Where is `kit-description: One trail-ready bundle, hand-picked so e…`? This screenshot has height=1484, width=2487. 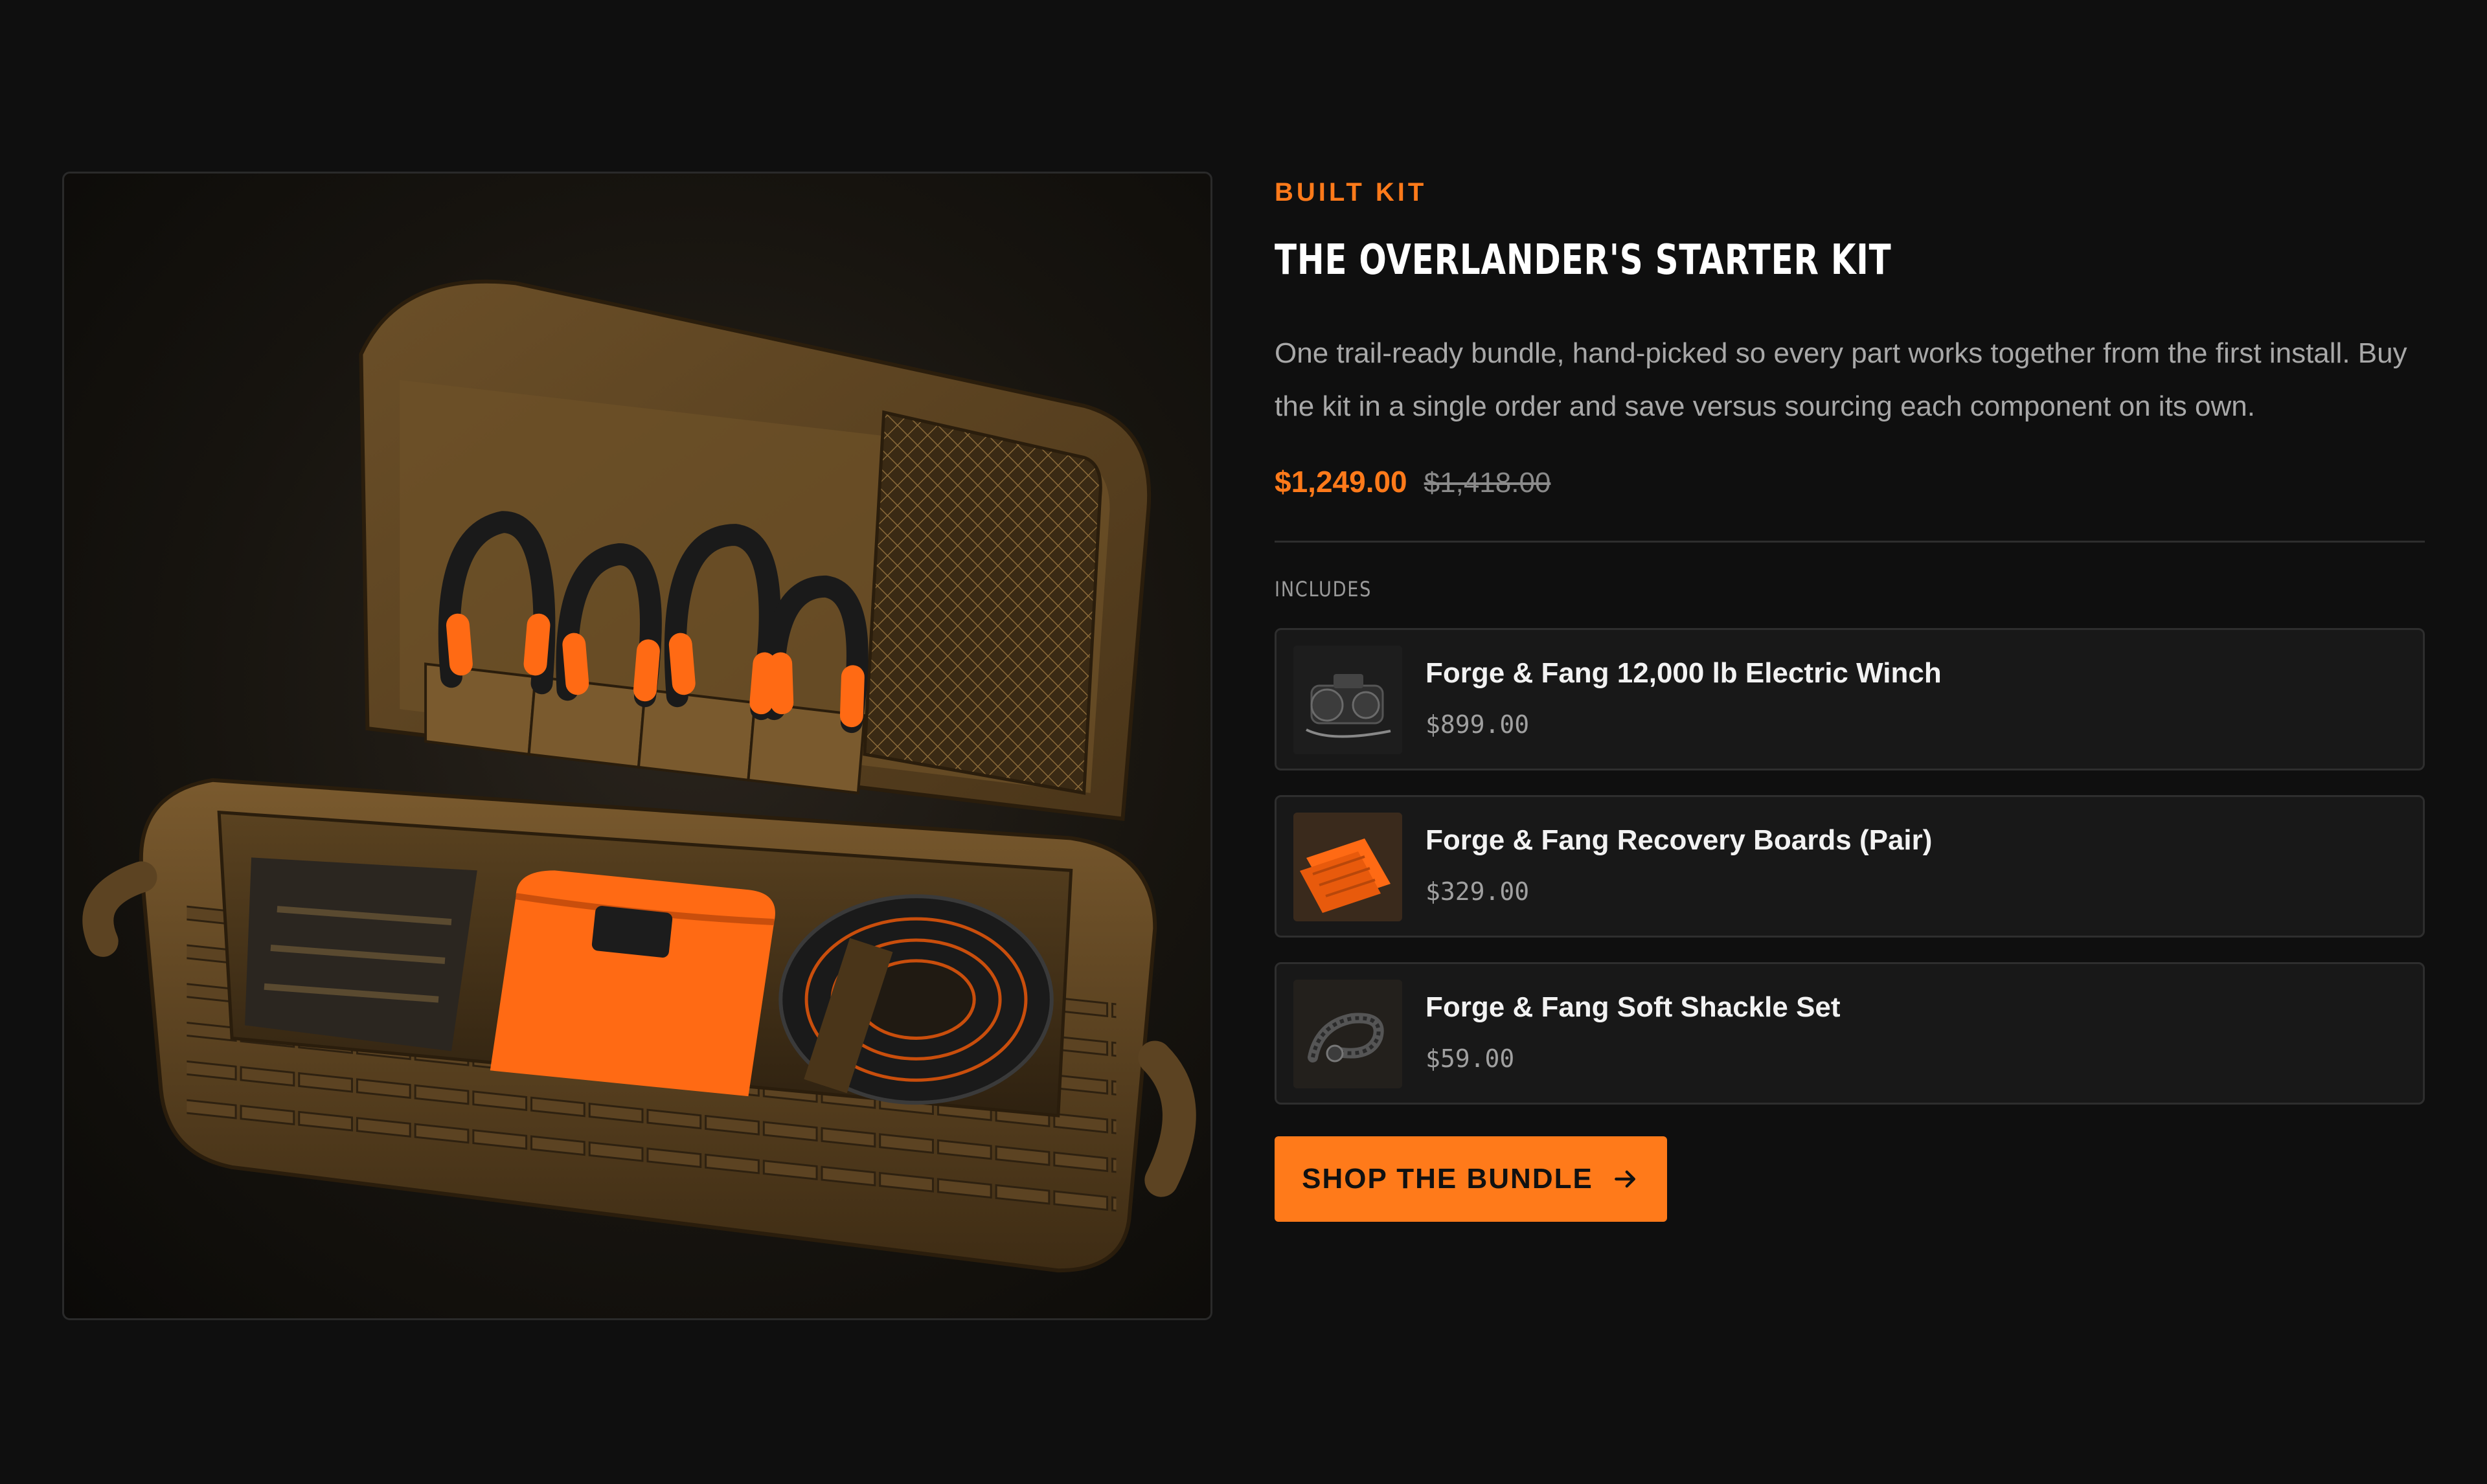
kit-description: One trail-ready bundle, hand-picked so e… is located at coordinates (1841, 379).